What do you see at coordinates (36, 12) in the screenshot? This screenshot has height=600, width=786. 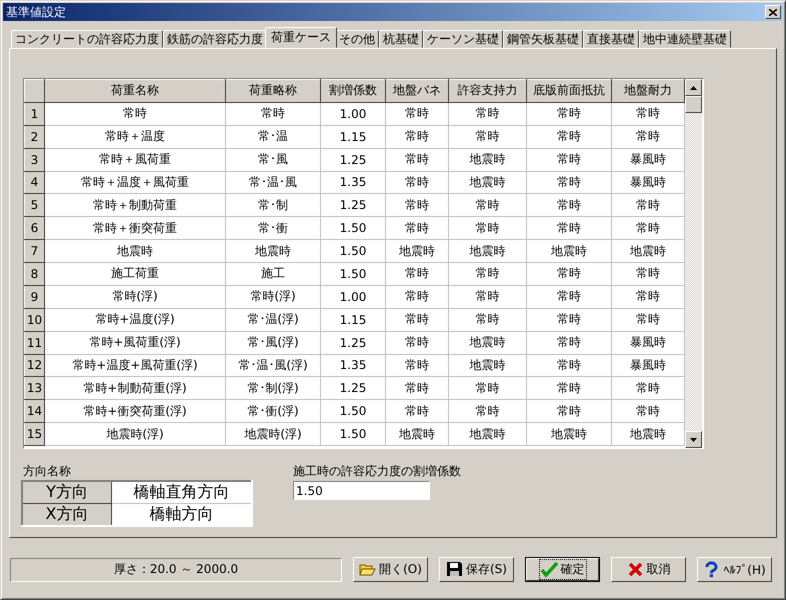 I see `window-title: 基準値設定` at bounding box center [36, 12].